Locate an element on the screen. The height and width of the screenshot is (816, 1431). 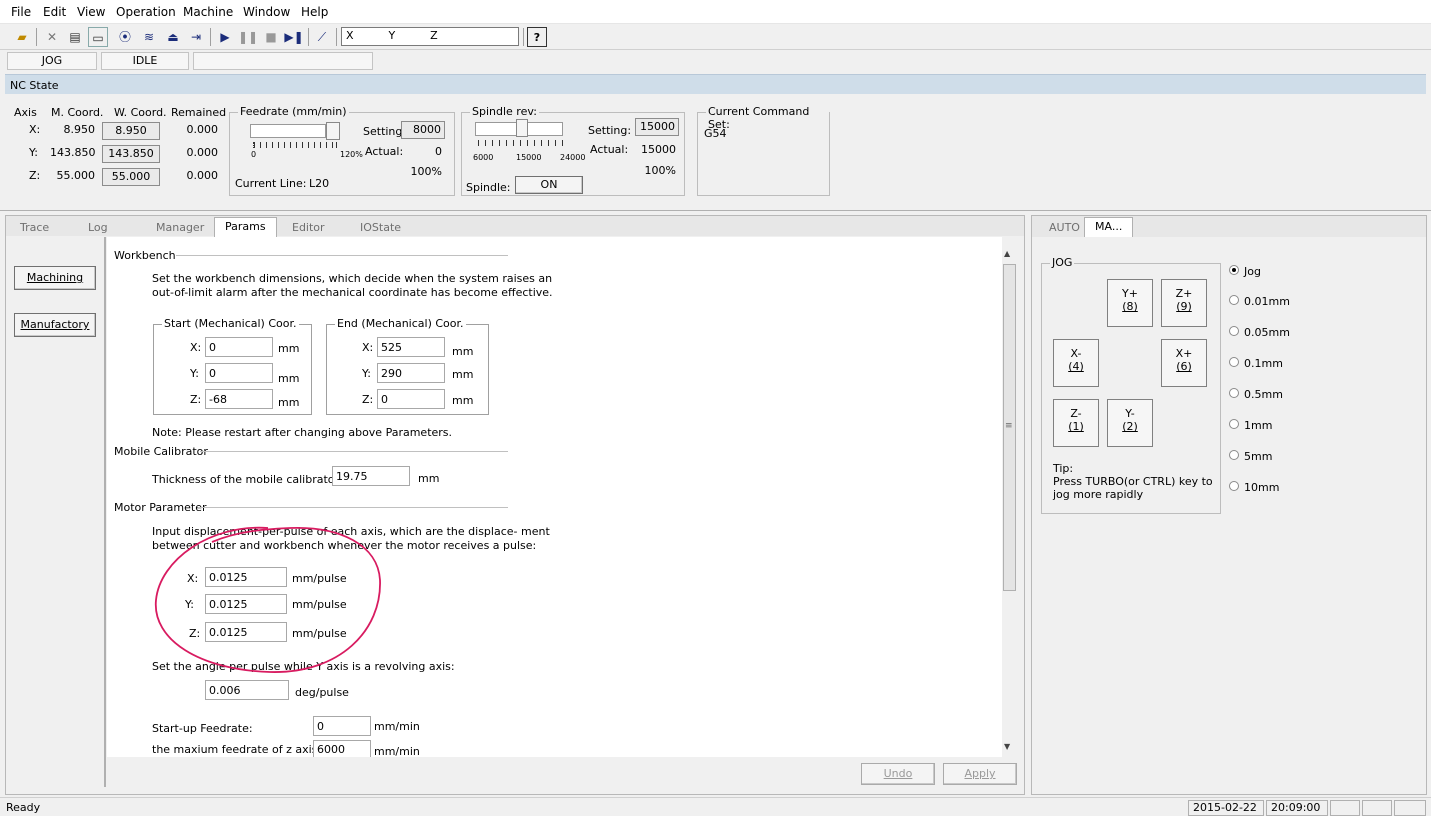
list-icon: ▤ is located at coordinates (75, 37).